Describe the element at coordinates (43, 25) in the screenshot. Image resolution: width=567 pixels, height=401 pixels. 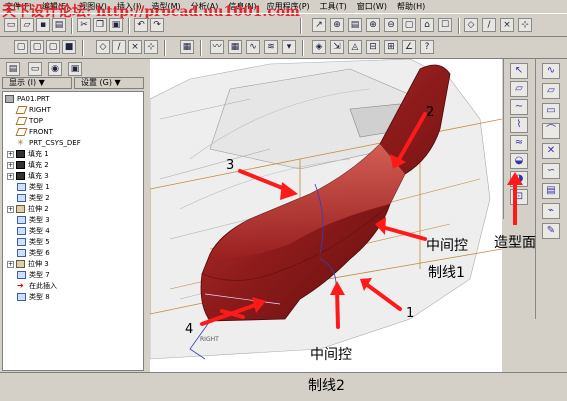
I see `save-icon: ▪` at that location.